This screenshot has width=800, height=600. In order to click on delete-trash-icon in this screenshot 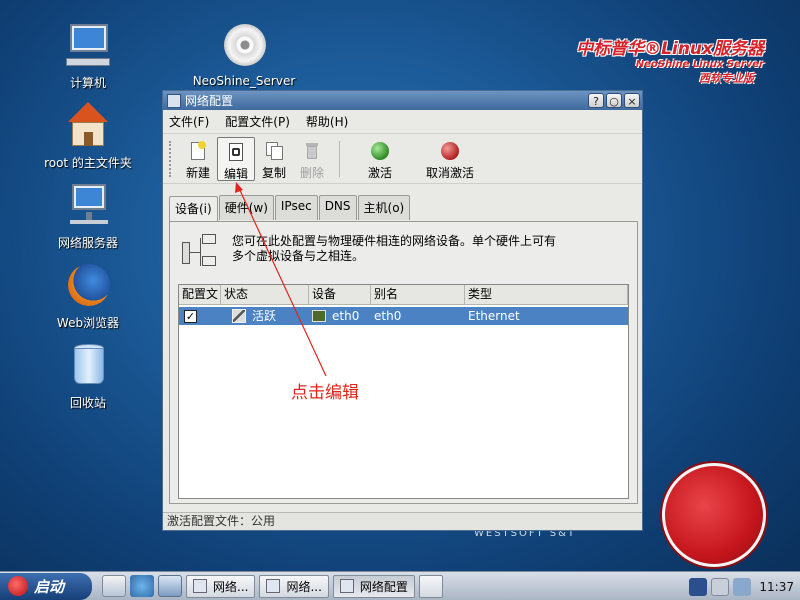, I will do `click(312, 151)`.